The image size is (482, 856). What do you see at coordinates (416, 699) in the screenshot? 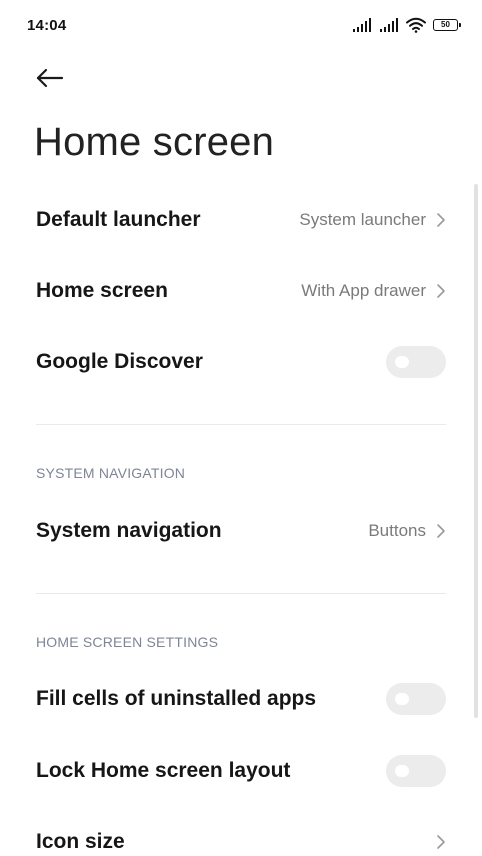
I see `fill-cells-toggle` at bounding box center [416, 699].